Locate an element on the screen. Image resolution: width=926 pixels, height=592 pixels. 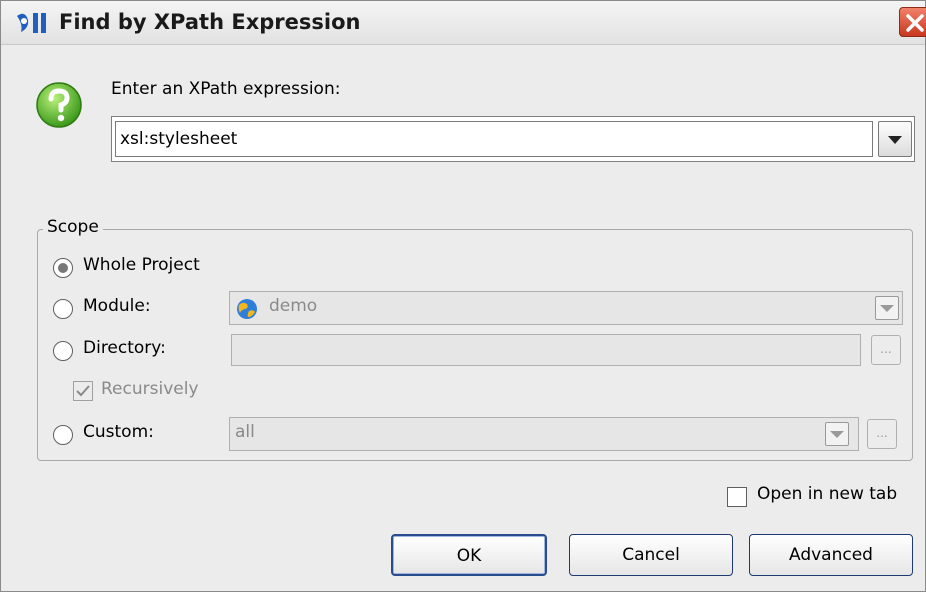
intellij-icon is located at coordinates (32, 23).